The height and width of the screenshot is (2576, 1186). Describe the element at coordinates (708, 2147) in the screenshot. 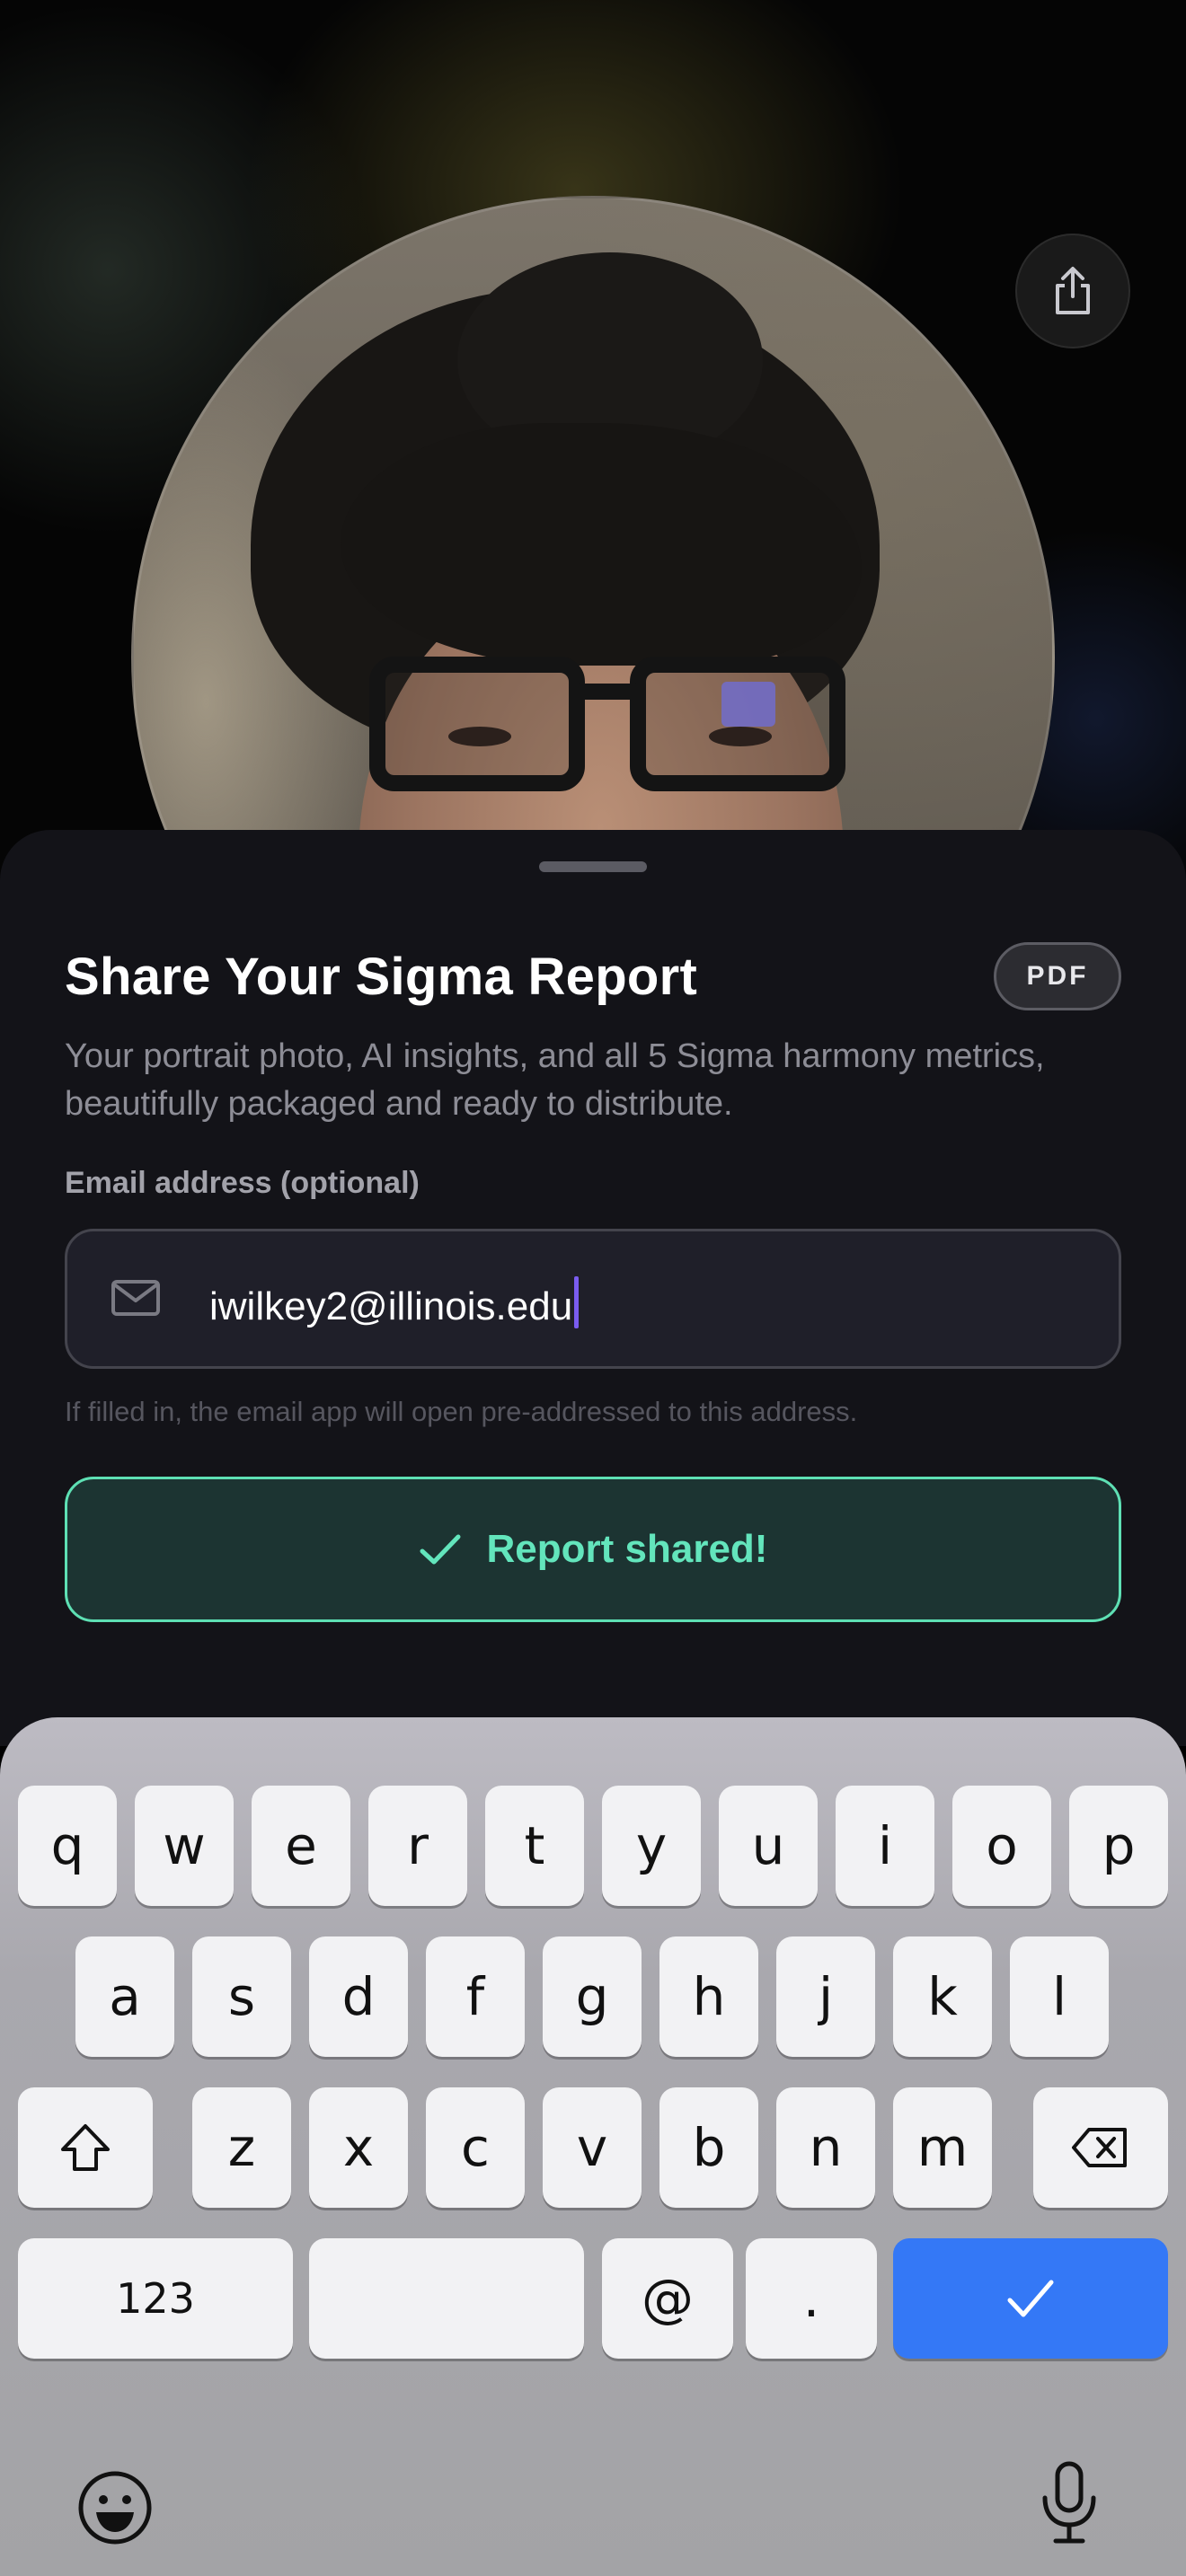

I see `key-b: b` at that location.